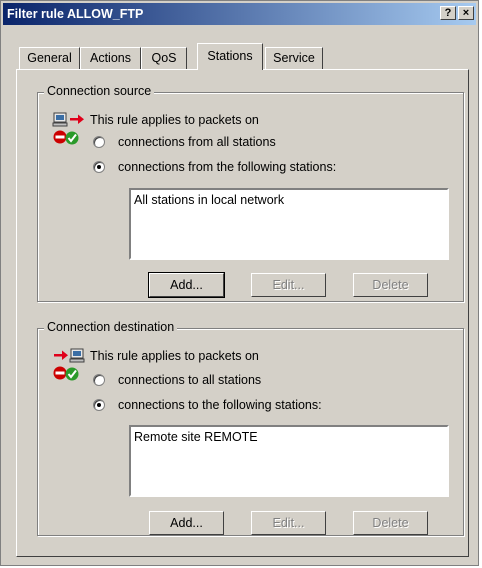 The height and width of the screenshot is (568, 482). What do you see at coordinates (196, 437) in the screenshot?
I see `list-item: Remote site REMOTE` at bounding box center [196, 437].